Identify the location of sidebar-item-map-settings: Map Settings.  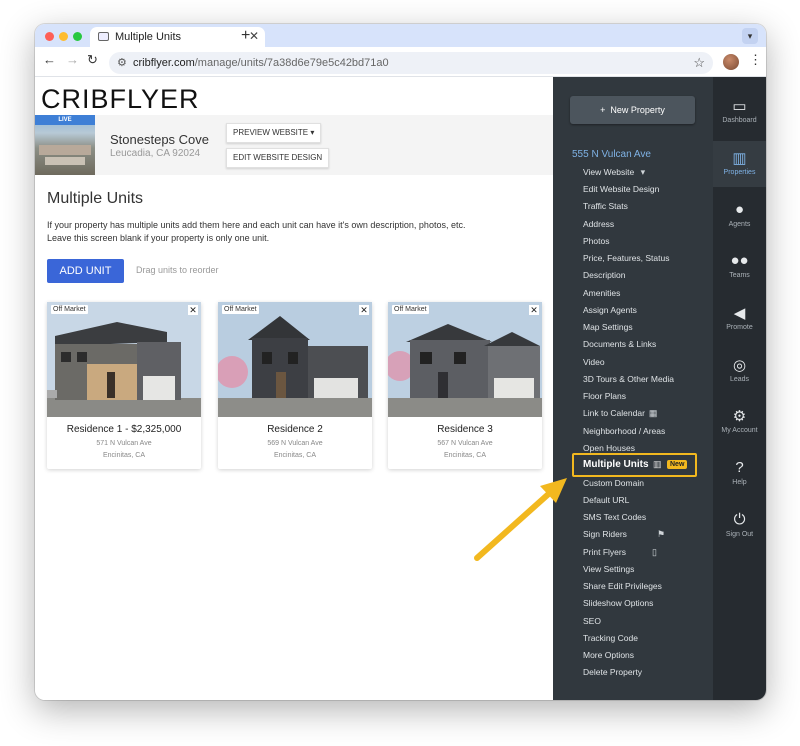
(608, 327).